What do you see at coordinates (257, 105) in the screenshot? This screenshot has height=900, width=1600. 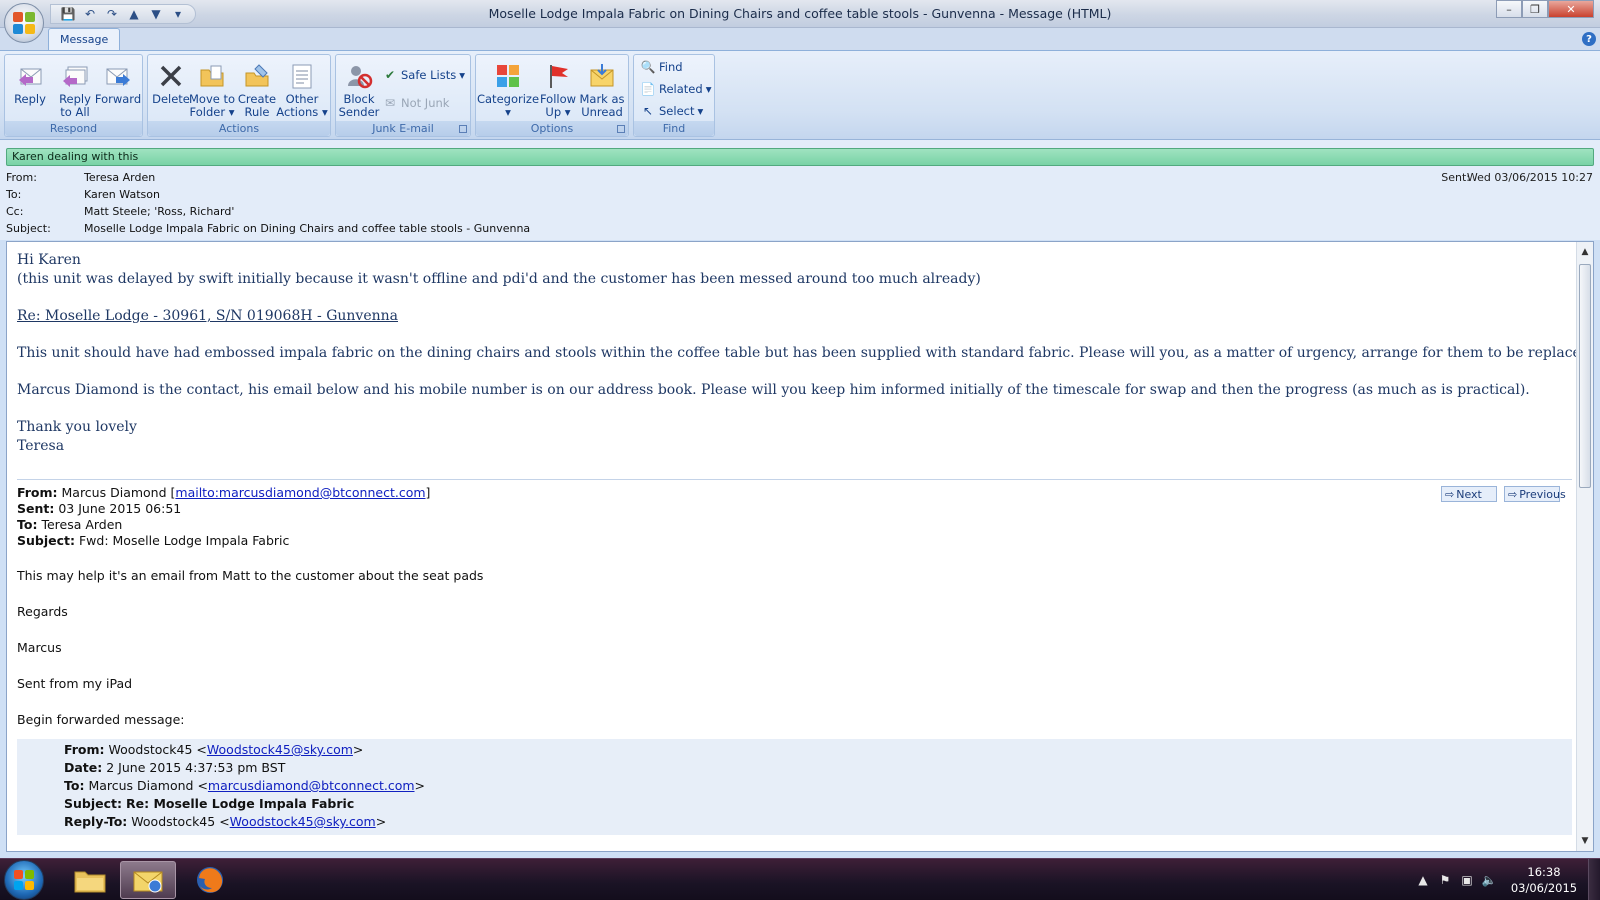 I see `create-rule-label: Create Rule` at bounding box center [257, 105].